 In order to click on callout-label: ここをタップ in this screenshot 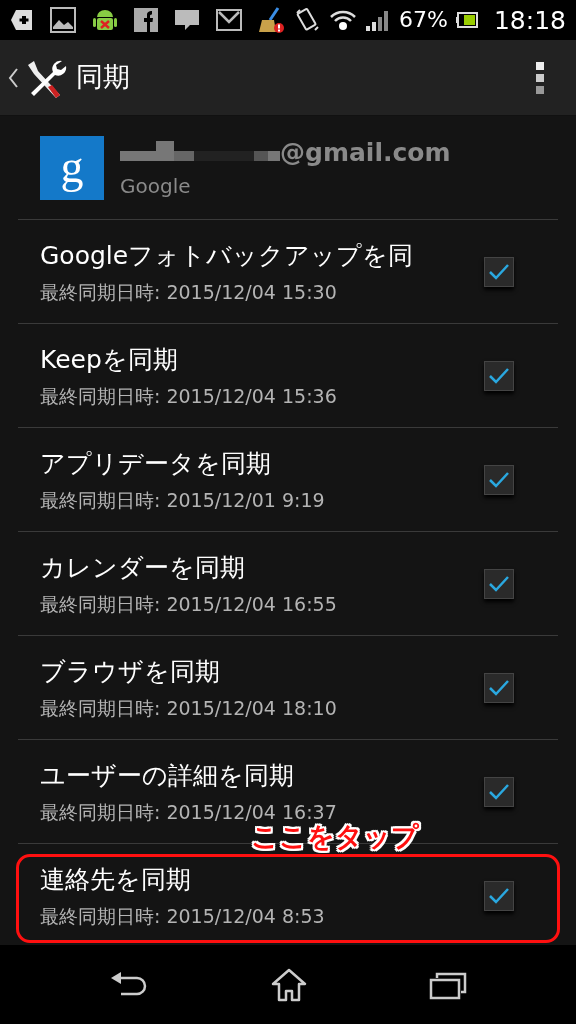, I will do `click(335, 837)`.